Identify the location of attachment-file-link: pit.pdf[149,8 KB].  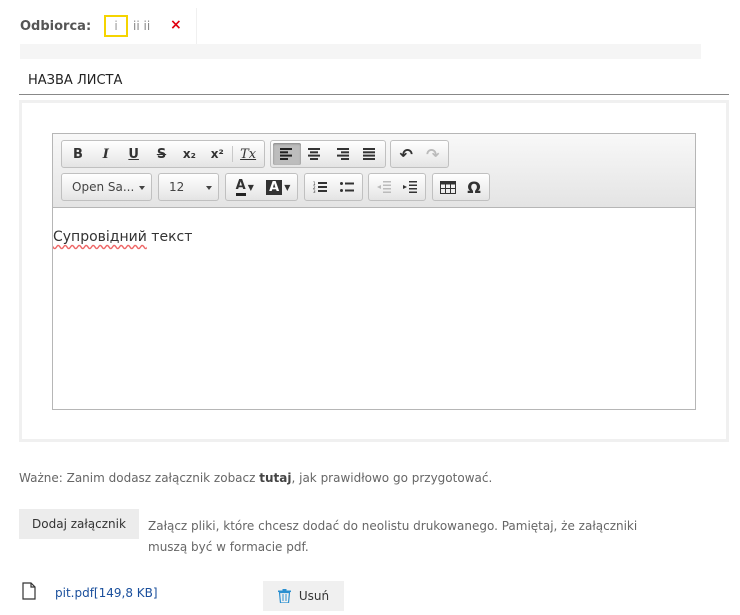
(106, 593).